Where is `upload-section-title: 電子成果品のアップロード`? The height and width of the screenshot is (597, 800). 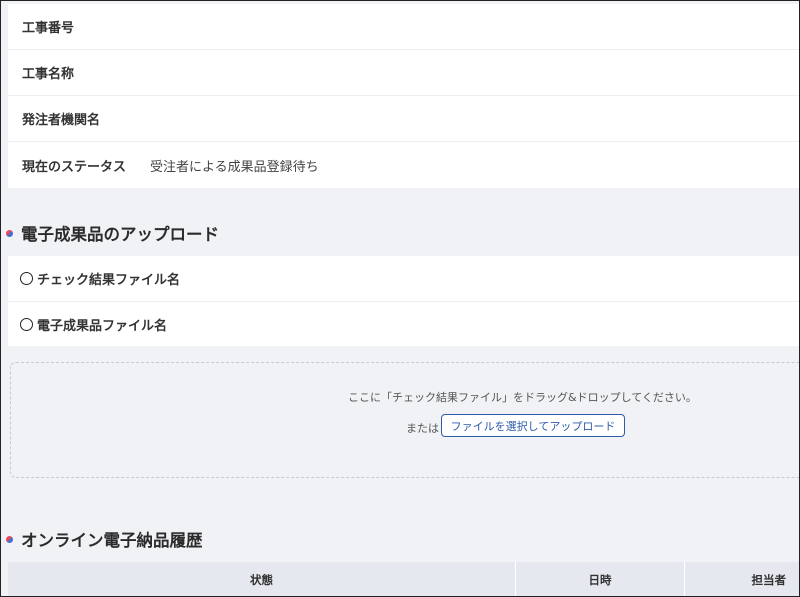 upload-section-title: 電子成果品のアップロード is located at coordinates (112, 233).